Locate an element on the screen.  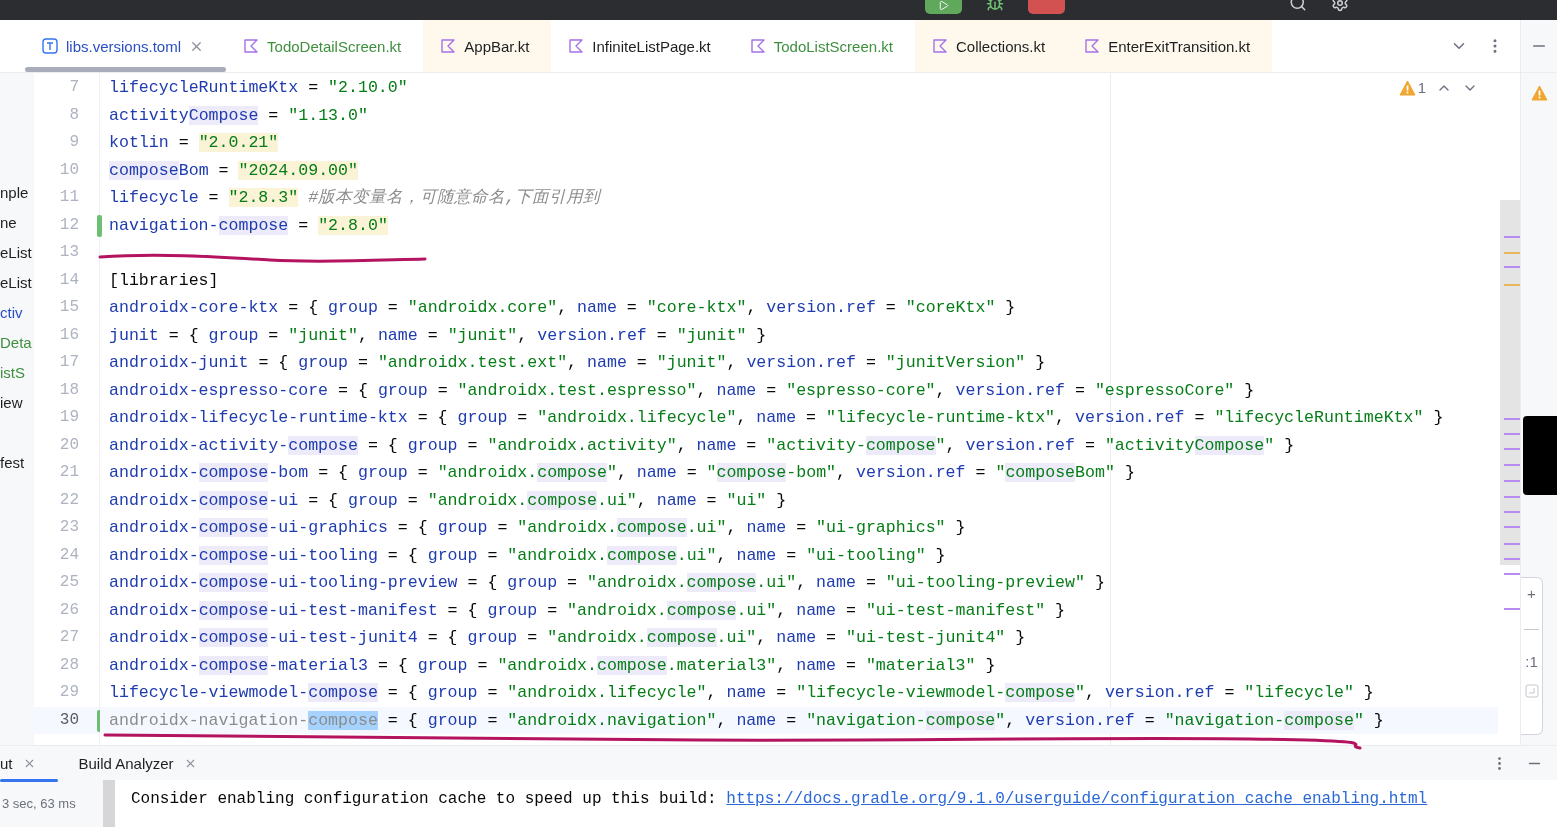
code-line: androidx-espresso-core = { group = "androidx.test.espresso", name = "espresso-core", version.ref = "espressoCore" } is located at coordinates (682, 390).